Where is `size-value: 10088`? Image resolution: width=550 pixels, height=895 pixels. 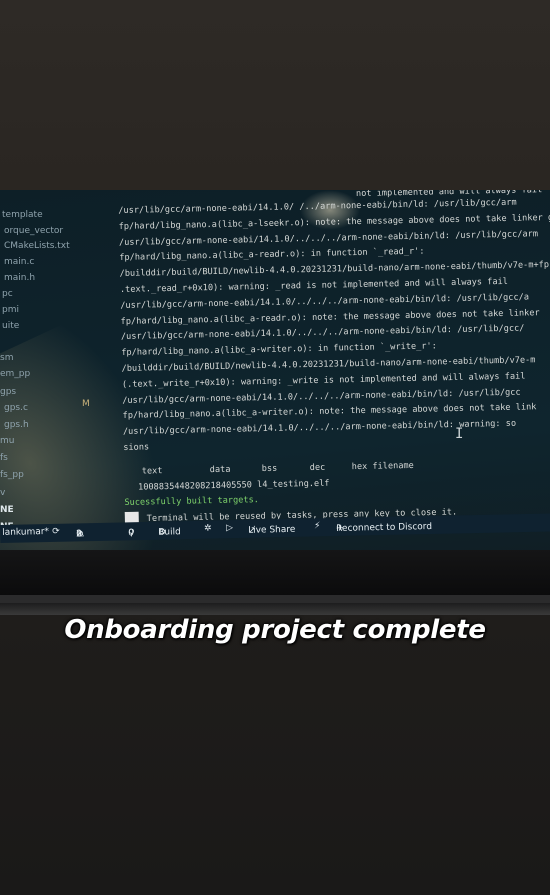 size-value: 10088 is located at coordinates (151, 487).